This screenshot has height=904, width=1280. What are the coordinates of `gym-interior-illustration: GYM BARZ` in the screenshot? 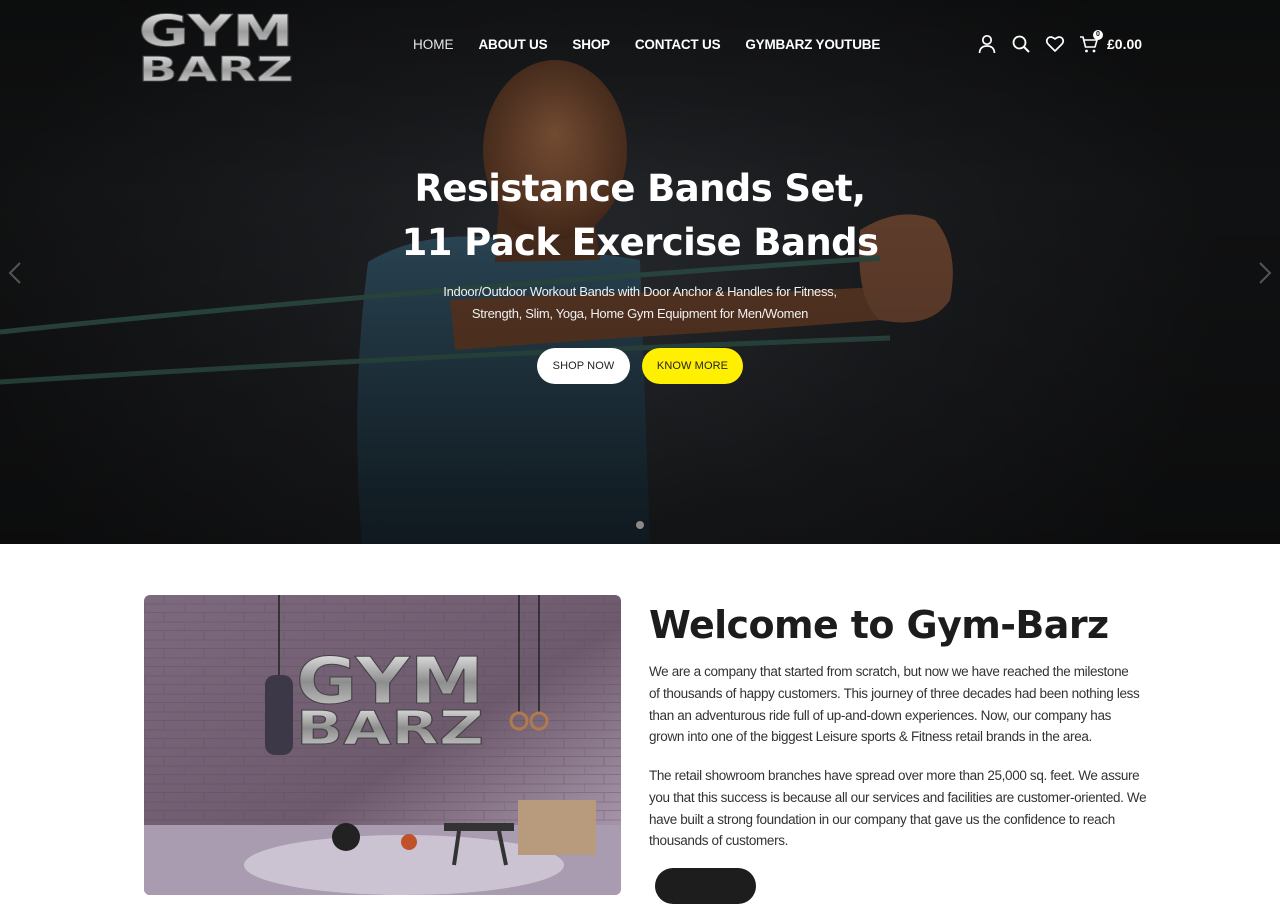 It's located at (382, 745).